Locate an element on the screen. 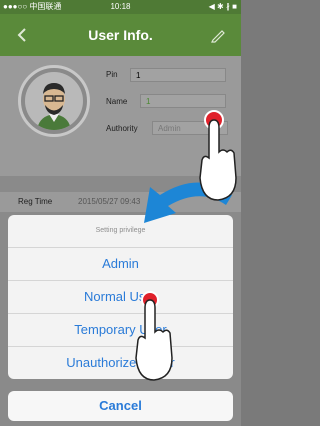  pin-label: Pin is located at coordinates (112, 74).